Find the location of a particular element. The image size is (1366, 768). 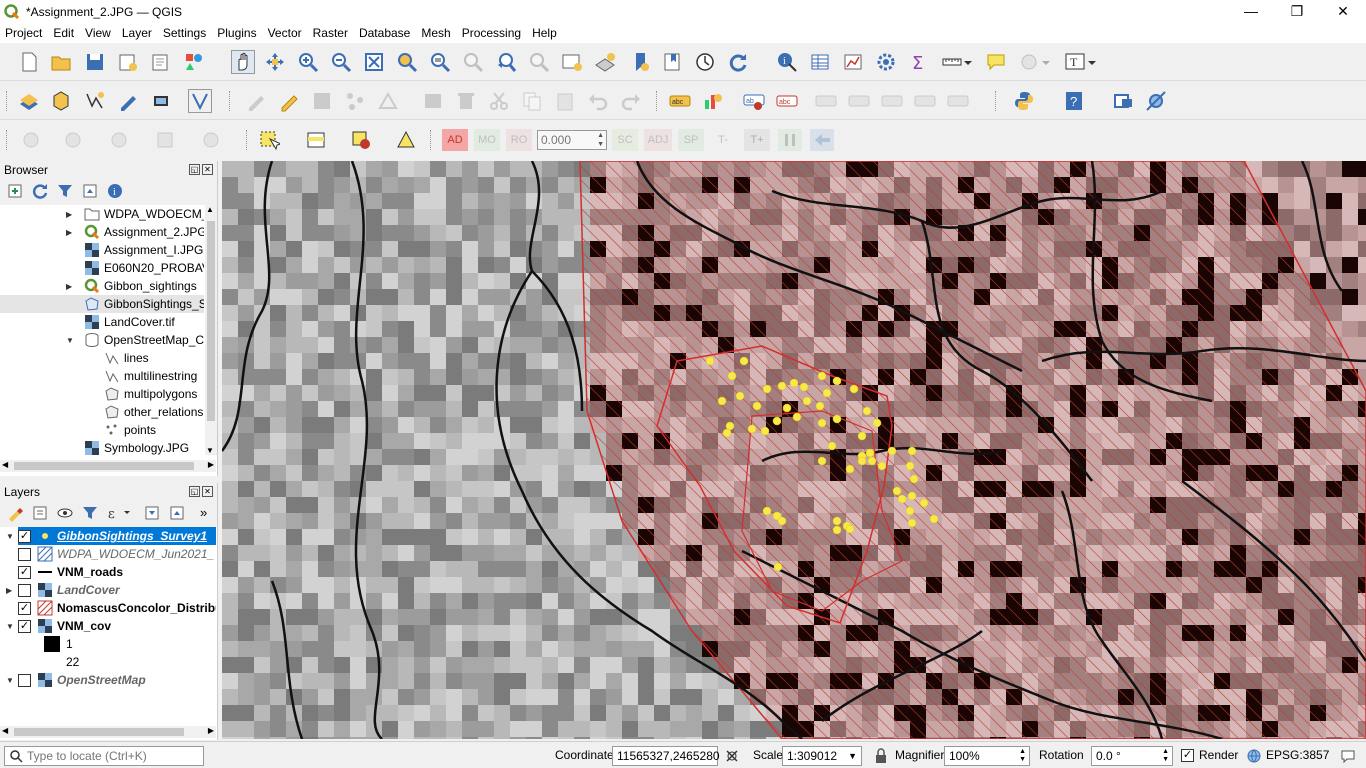

zoom-to-selection-icon is located at coordinates (407, 62).